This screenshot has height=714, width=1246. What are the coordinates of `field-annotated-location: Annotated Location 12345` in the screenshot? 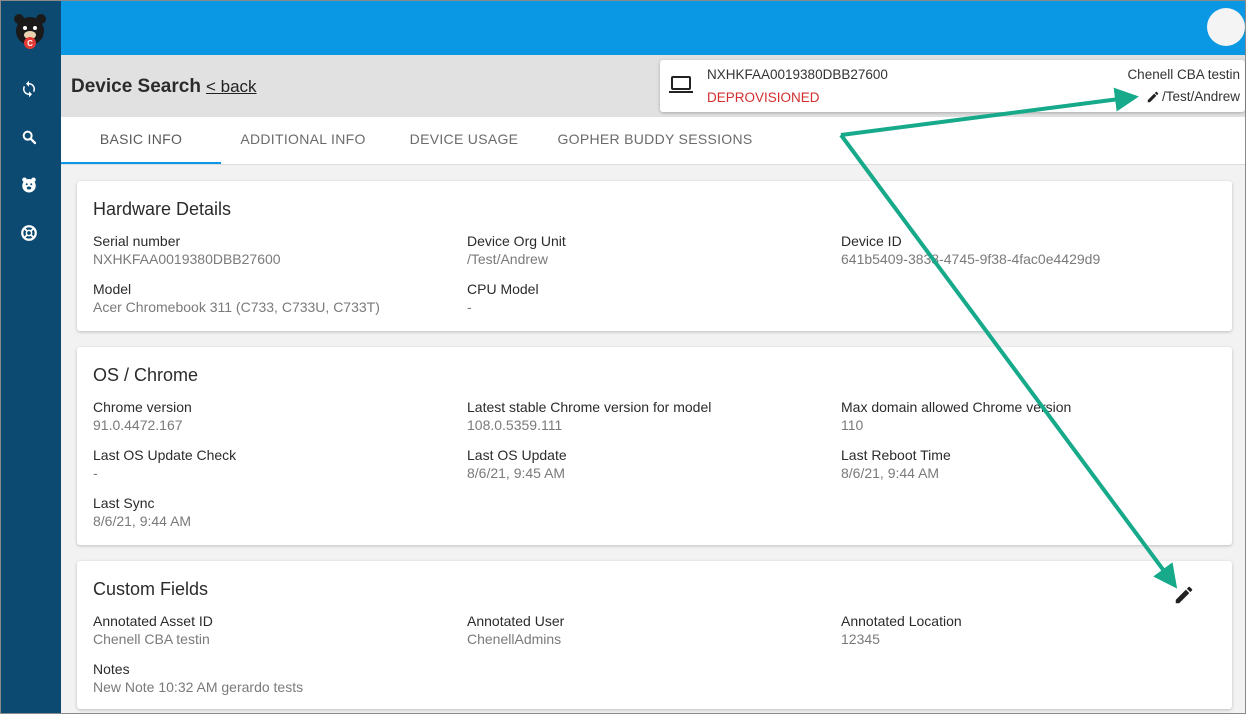 It's located at (901, 630).